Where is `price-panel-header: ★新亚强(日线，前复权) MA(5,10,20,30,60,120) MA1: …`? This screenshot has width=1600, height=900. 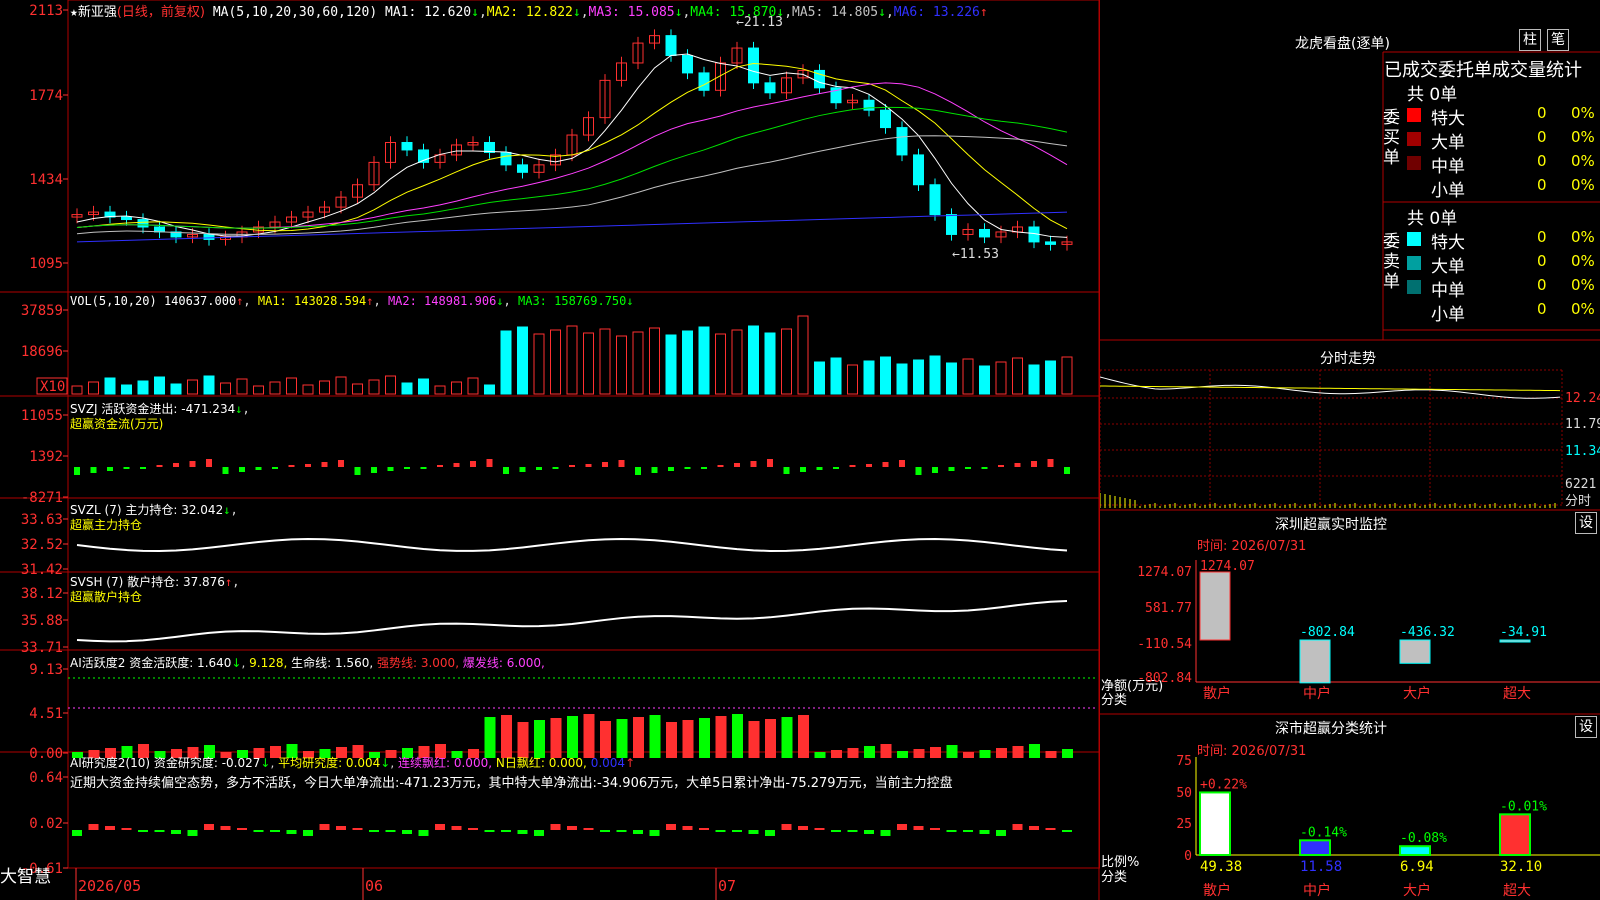 price-panel-header: ★新亚强(日线，前复权) MA(5,10,20,30,60,120) MA1: … is located at coordinates (529, 12).